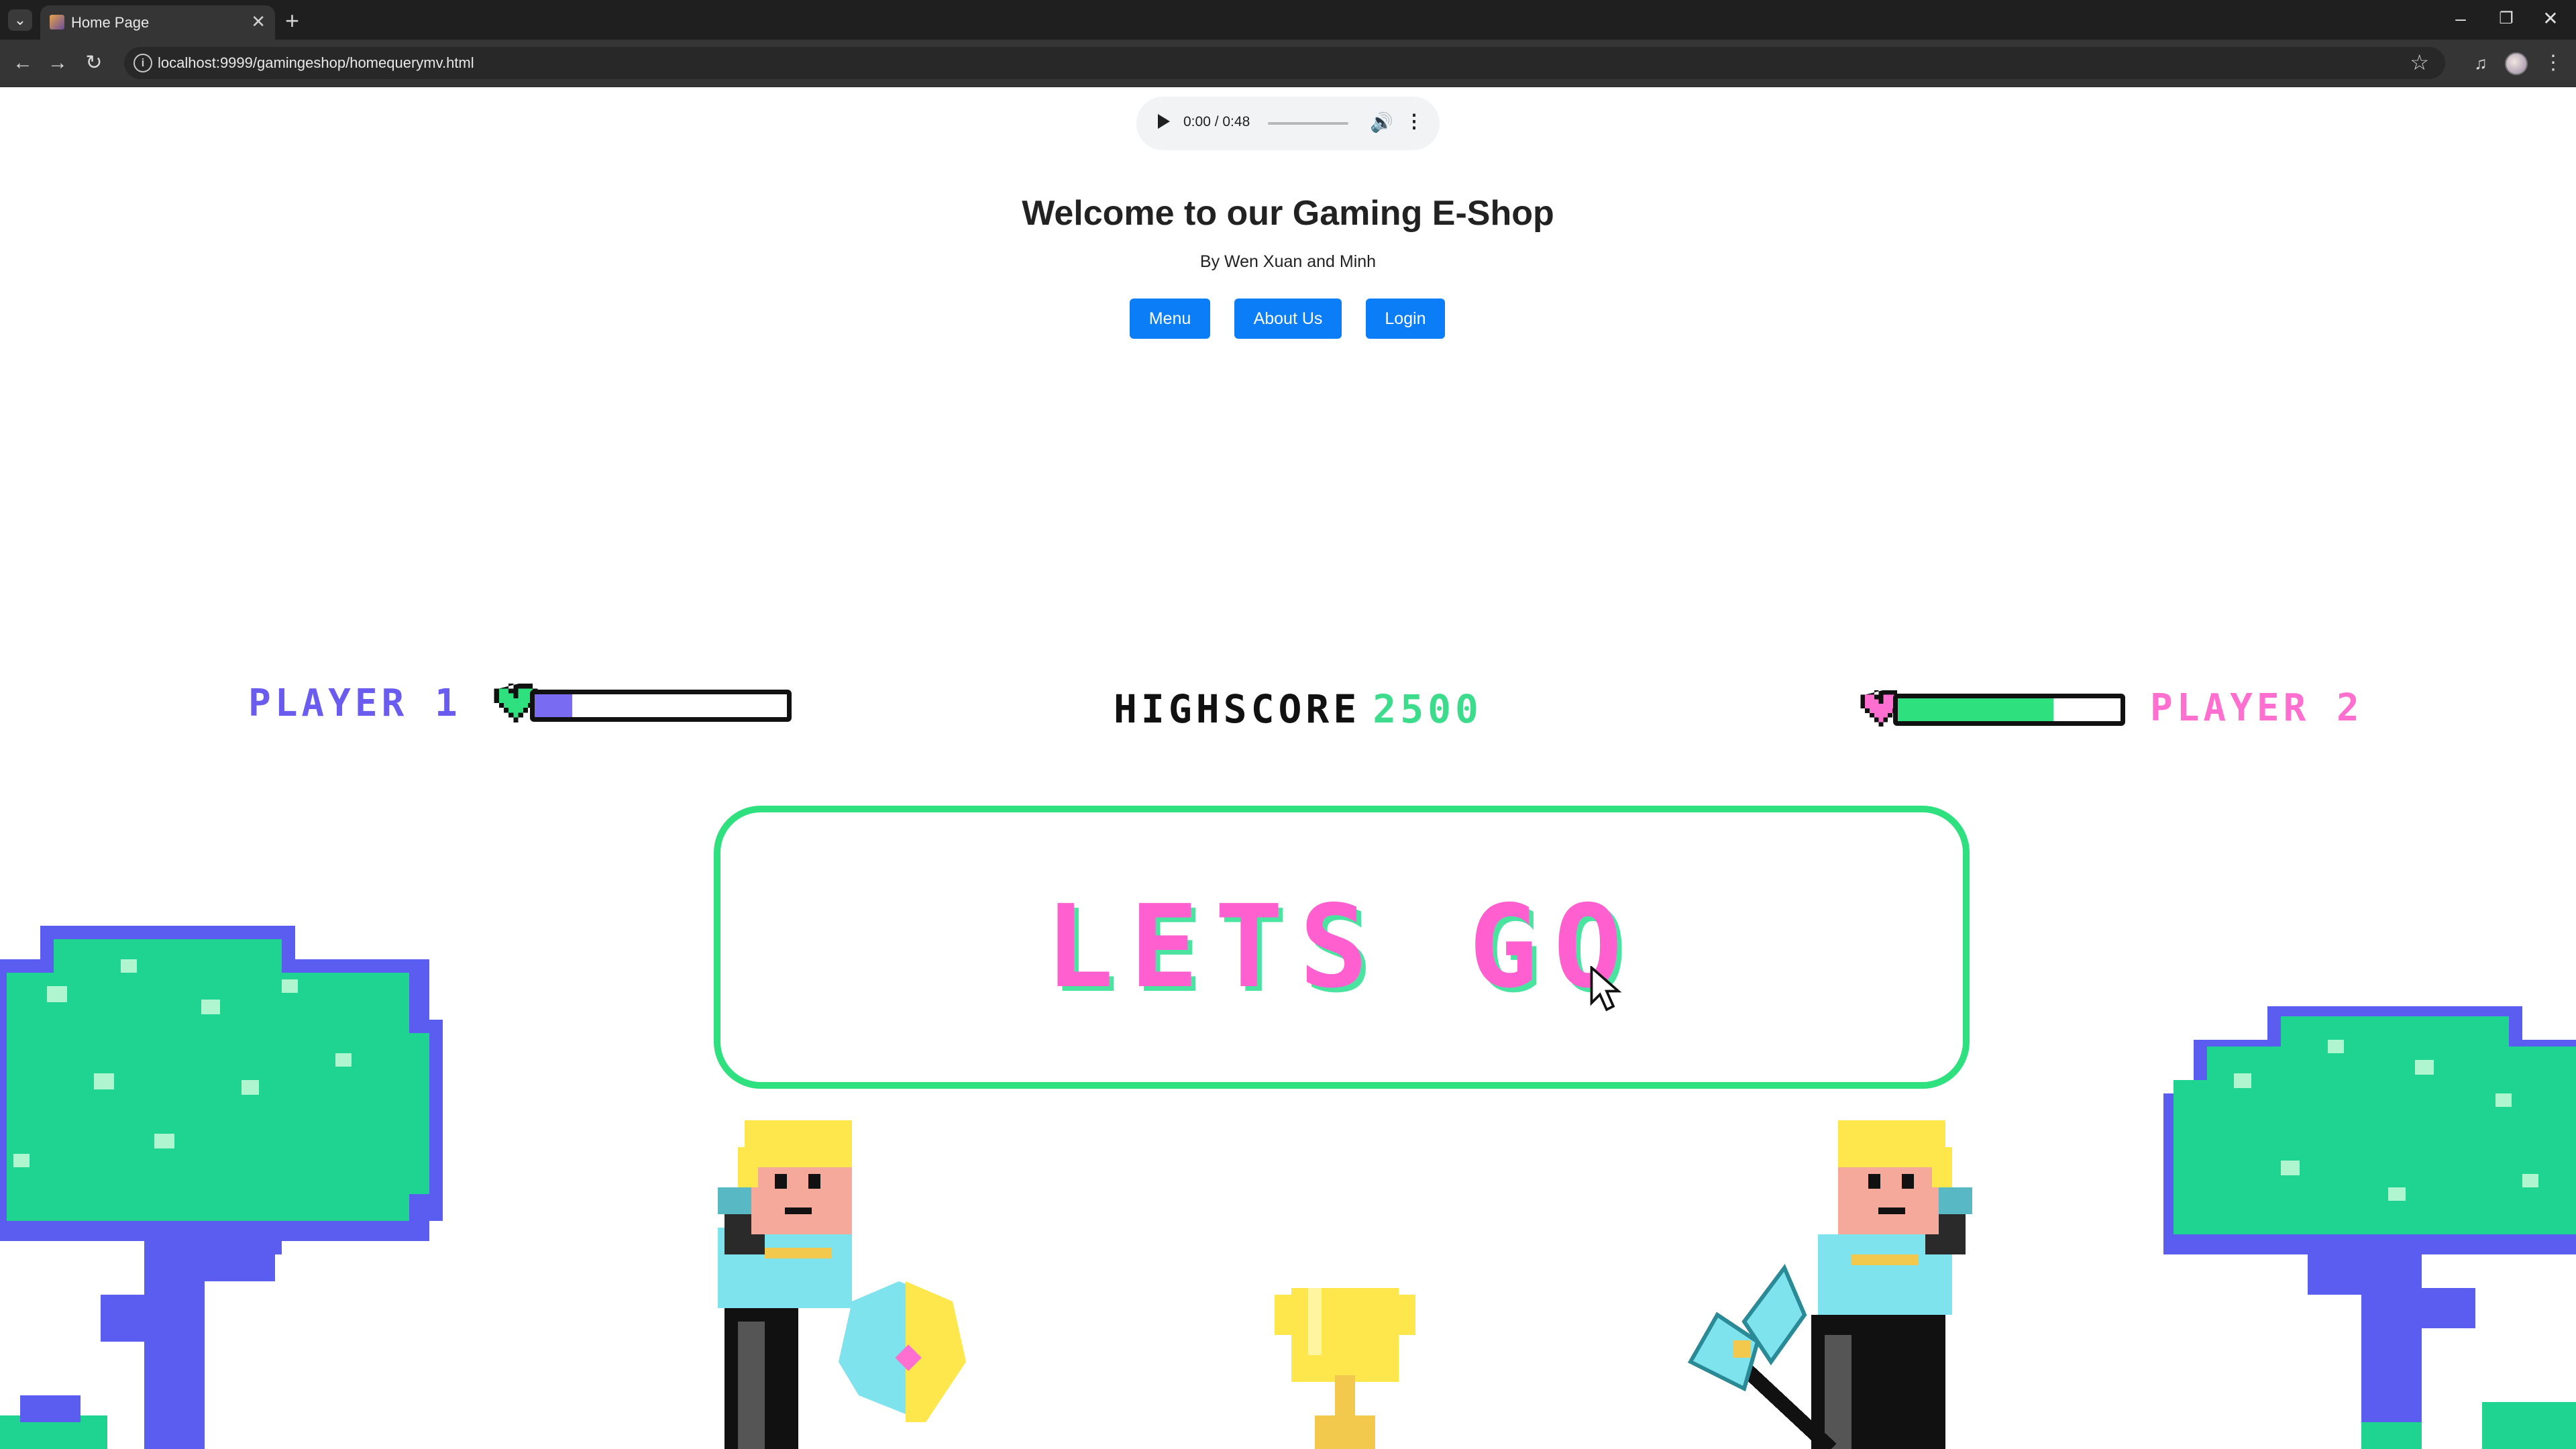 This screenshot has height=1449, width=2576. I want to click on tab-title: Home Page, so click(110, 22).